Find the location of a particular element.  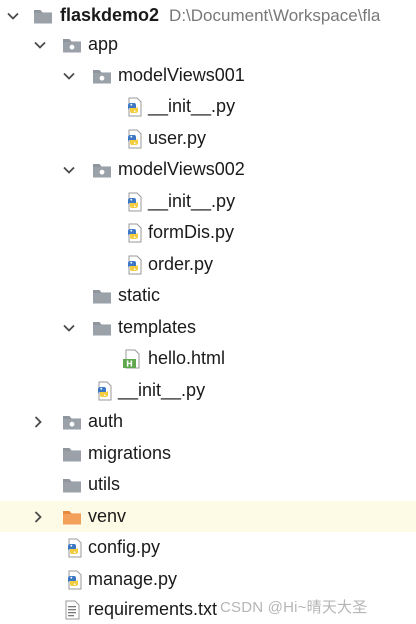

tree-row-modelViews002: modelViews002 is located at coordinates (208, 169).